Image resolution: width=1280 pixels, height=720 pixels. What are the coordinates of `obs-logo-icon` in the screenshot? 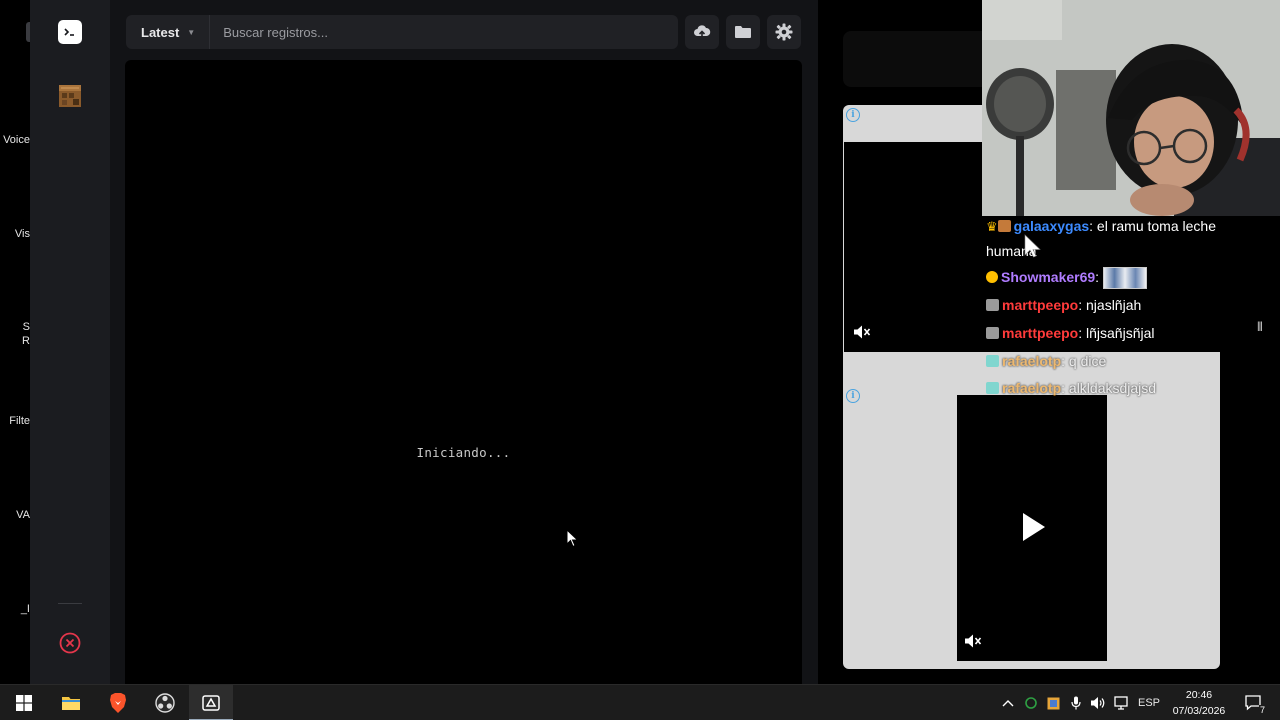 It's located at (165, 703).